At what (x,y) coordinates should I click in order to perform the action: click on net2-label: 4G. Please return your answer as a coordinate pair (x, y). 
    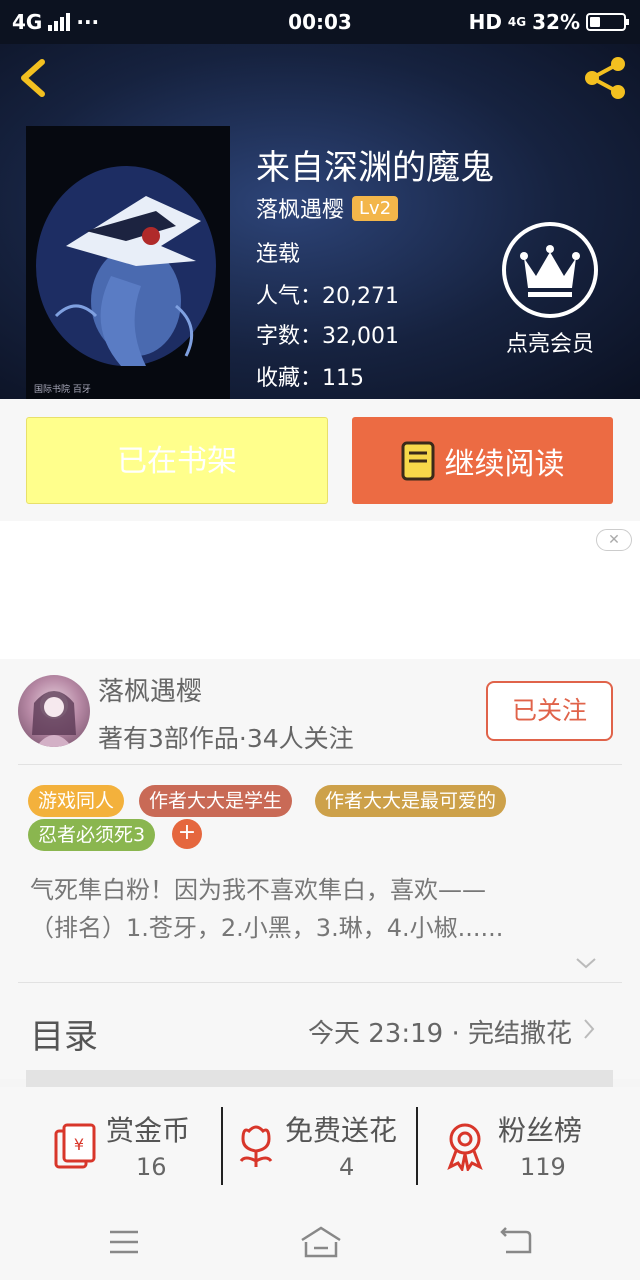
    Looking at the image, I should click on (517, 22).